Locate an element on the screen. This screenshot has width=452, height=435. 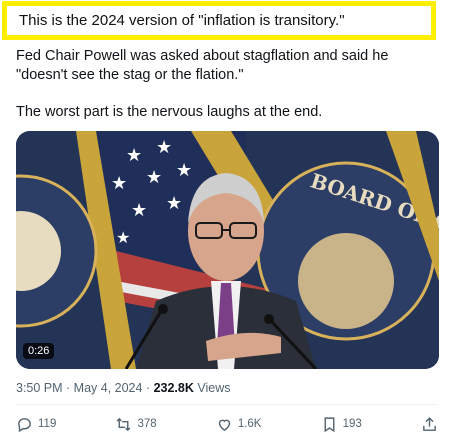
share-button is located at coordinates (429, 424).